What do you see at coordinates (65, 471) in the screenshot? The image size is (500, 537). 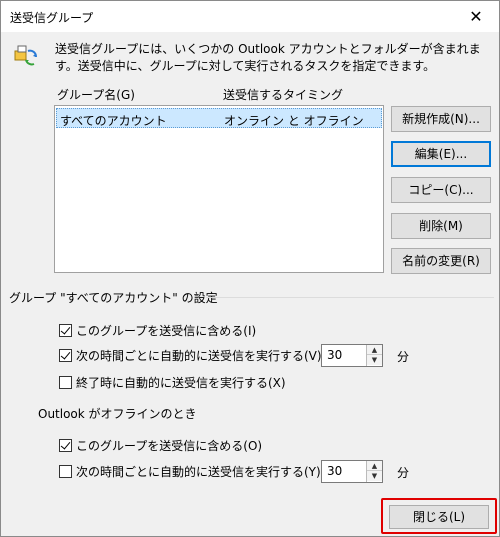 I see `auto-offline-checkbox` at bounding box center [65, 471].